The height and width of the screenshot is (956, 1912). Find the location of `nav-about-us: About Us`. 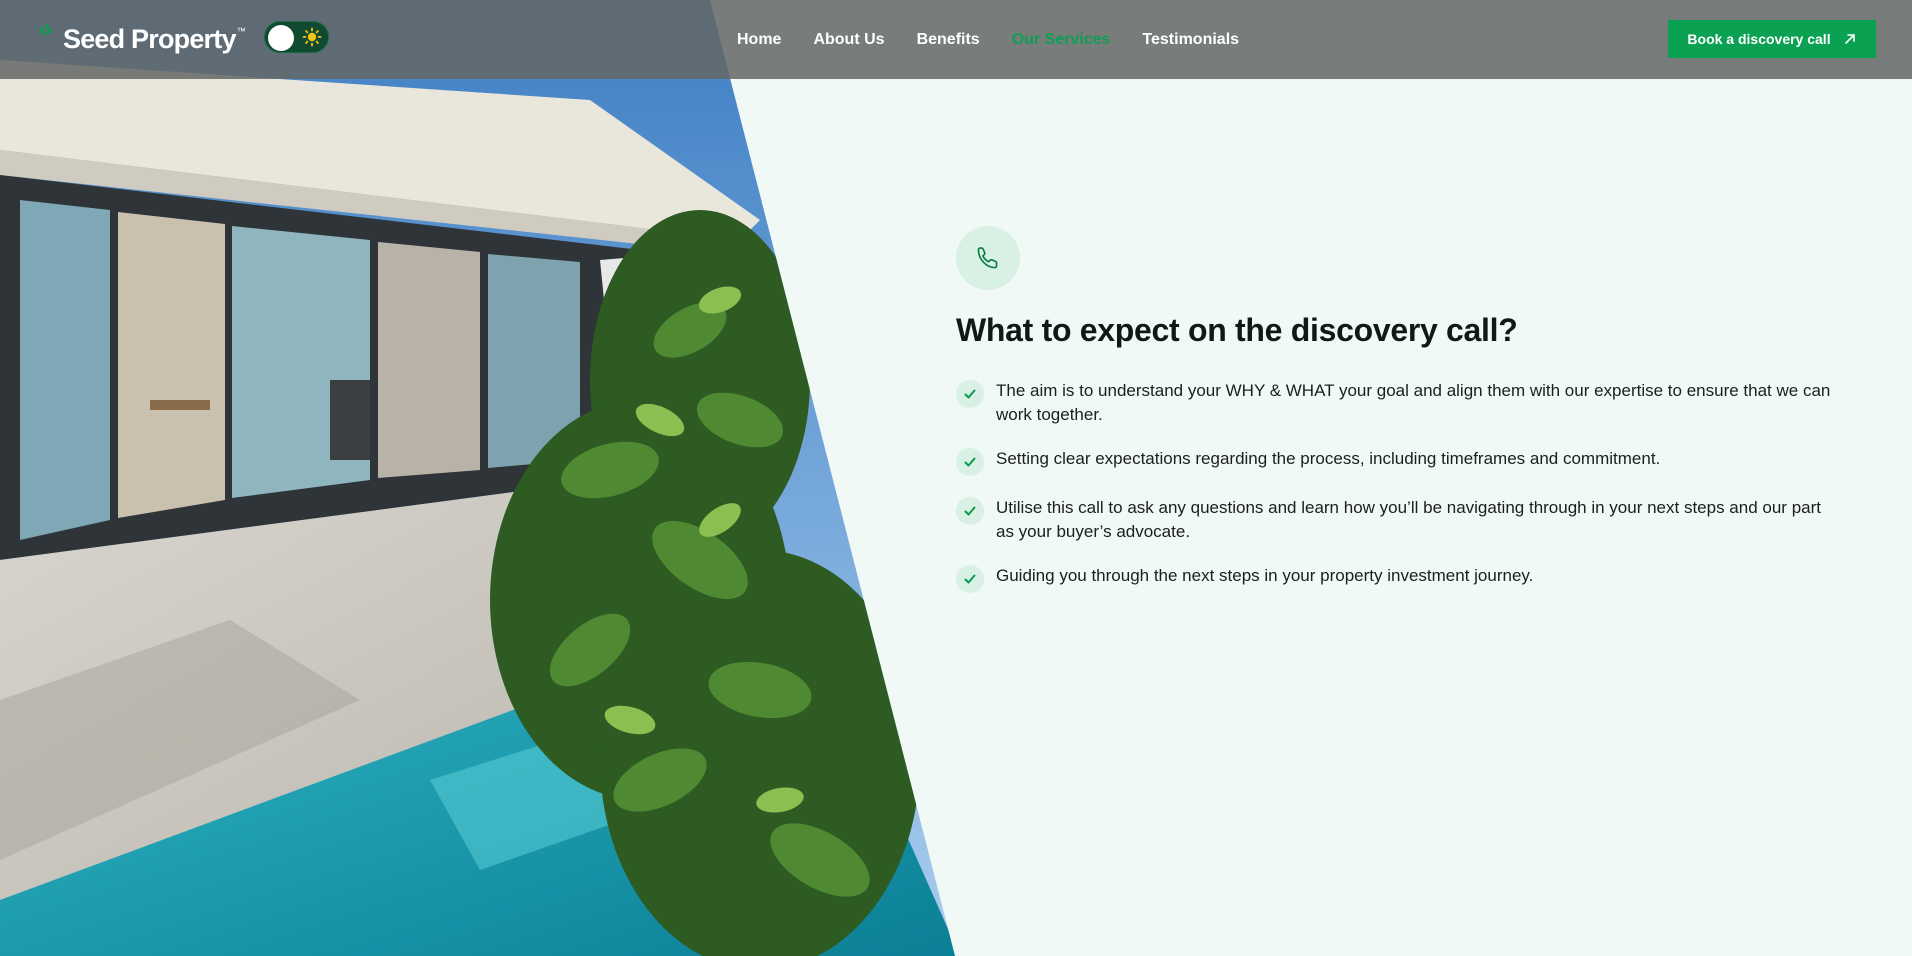

nav-about-us: About Us is located at coordinates (848, 40).